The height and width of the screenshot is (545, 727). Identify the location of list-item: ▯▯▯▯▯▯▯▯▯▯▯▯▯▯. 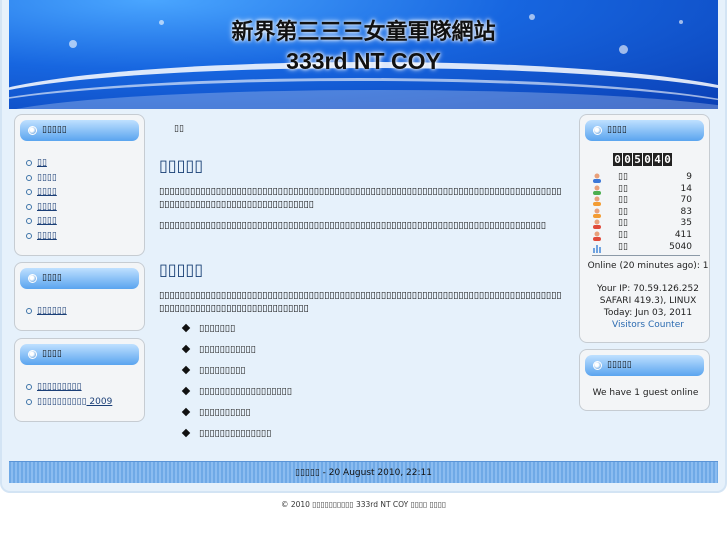
(236, 433).